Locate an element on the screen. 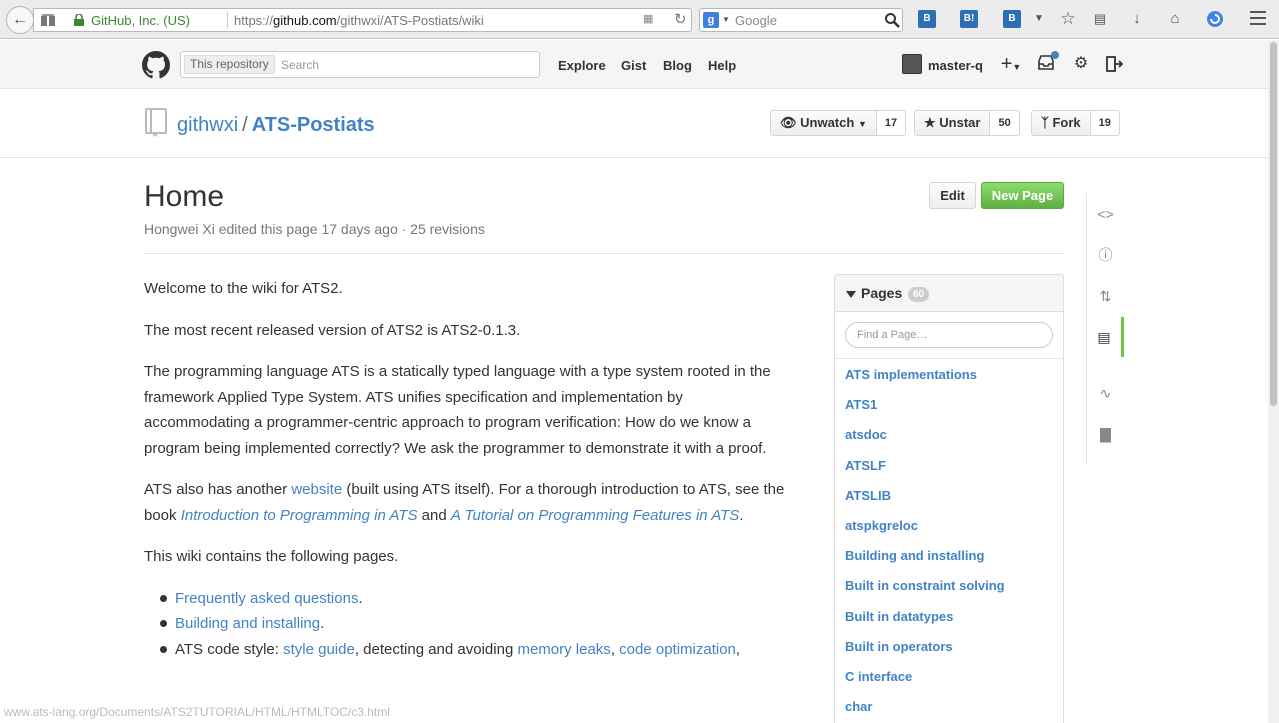  list-item: Frequently asked questions. is located at coordinates (473, 599).